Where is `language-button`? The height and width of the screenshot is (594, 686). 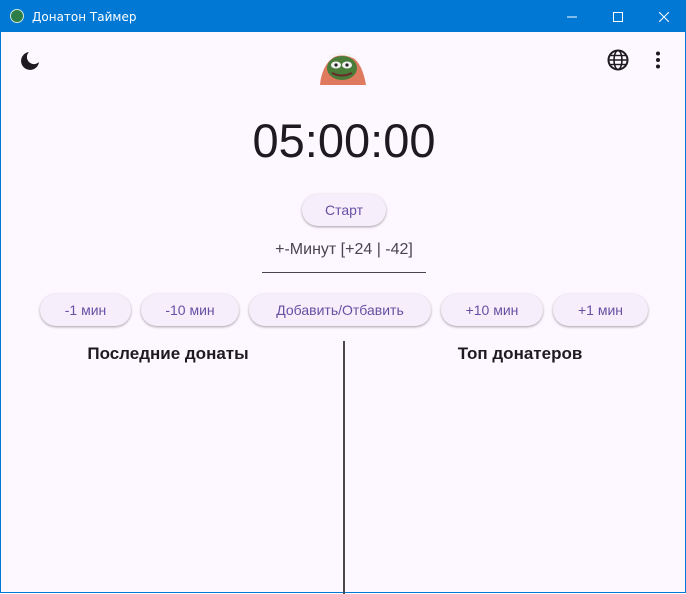 language-button is located at coordinates (618, 60).